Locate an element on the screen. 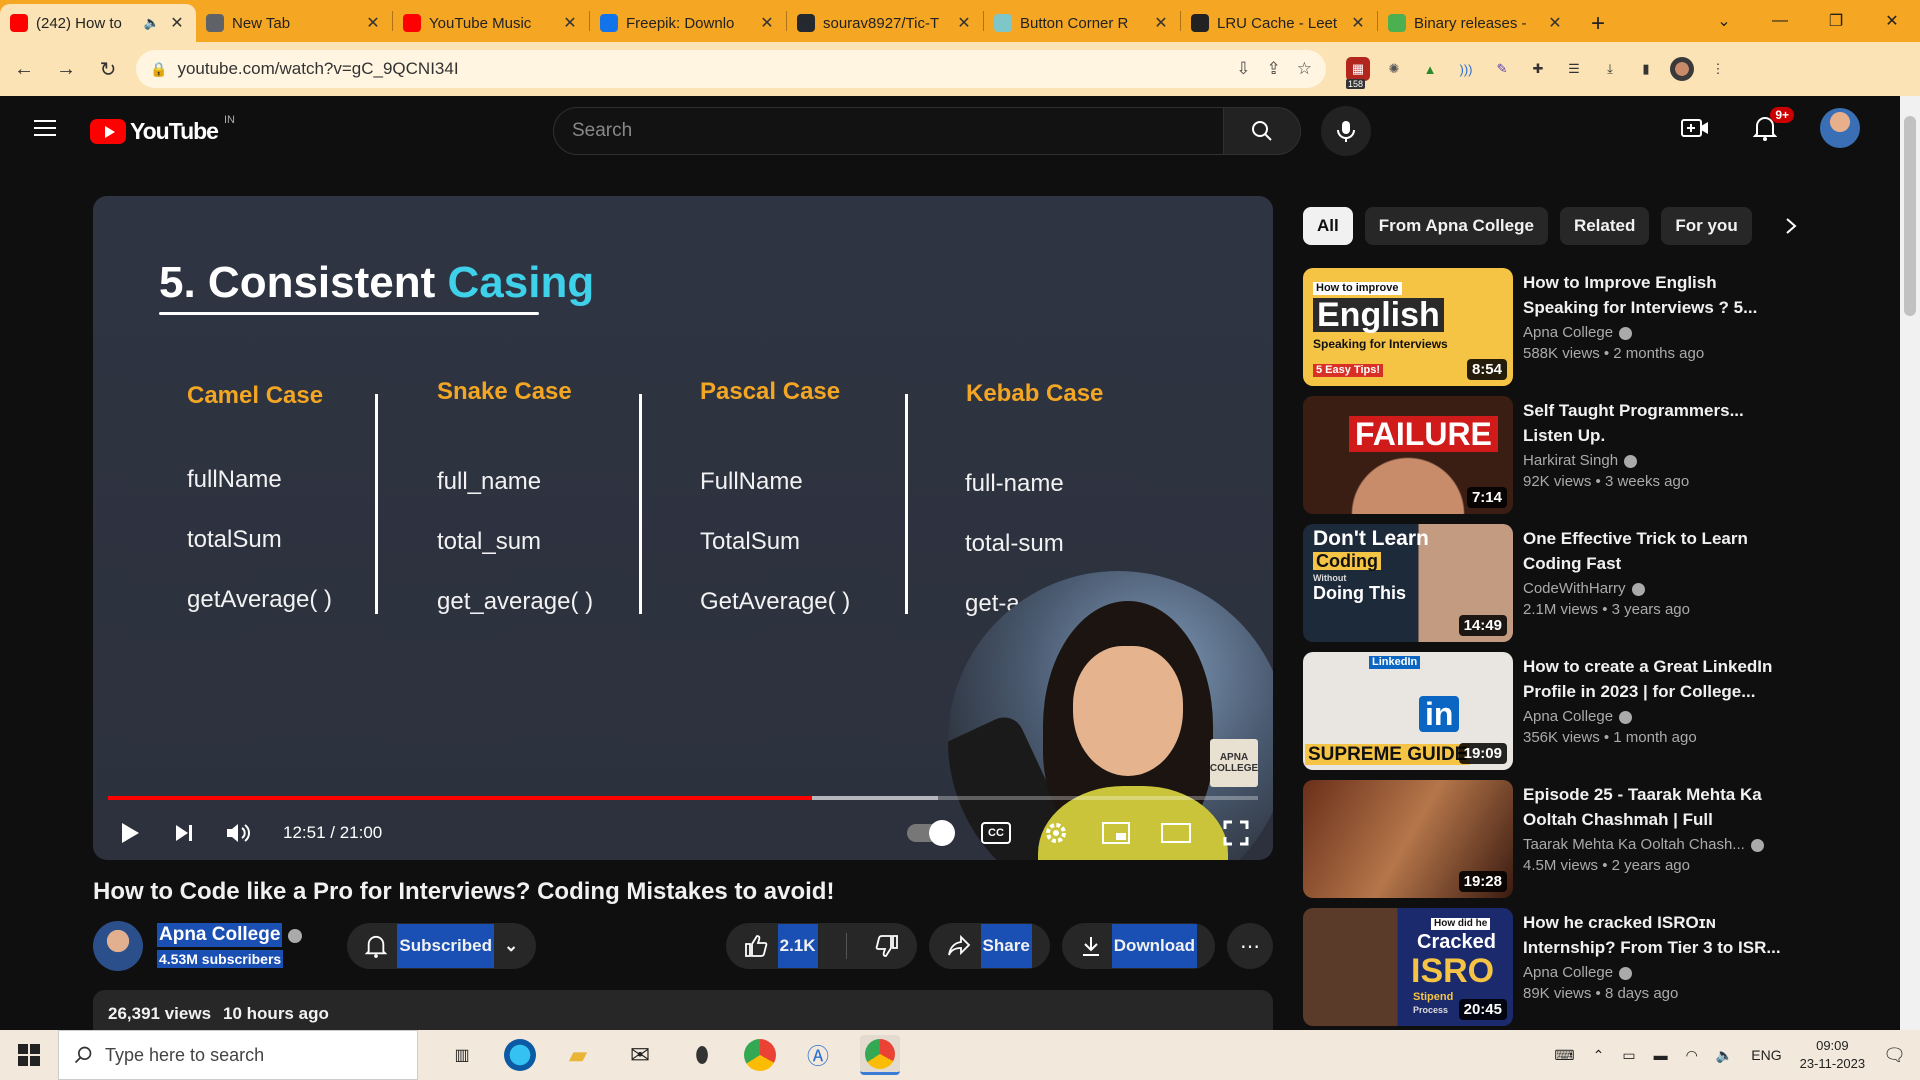 The width and height of the screenshot is (1920, 1080). speaker-icon: 🔈 is located at coordinates (1724, 1055).